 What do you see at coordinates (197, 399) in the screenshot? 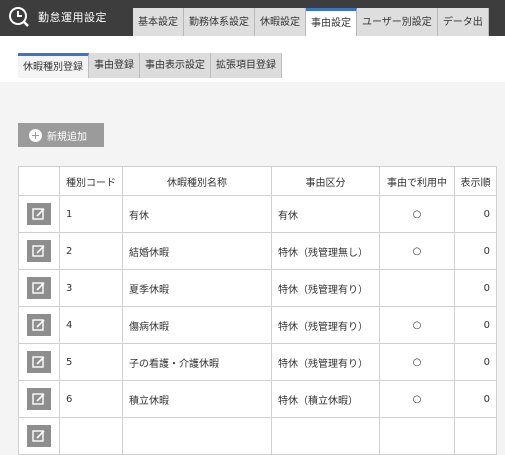
I see `cell-name: 積立休暇` at bounding box center [197, 399].